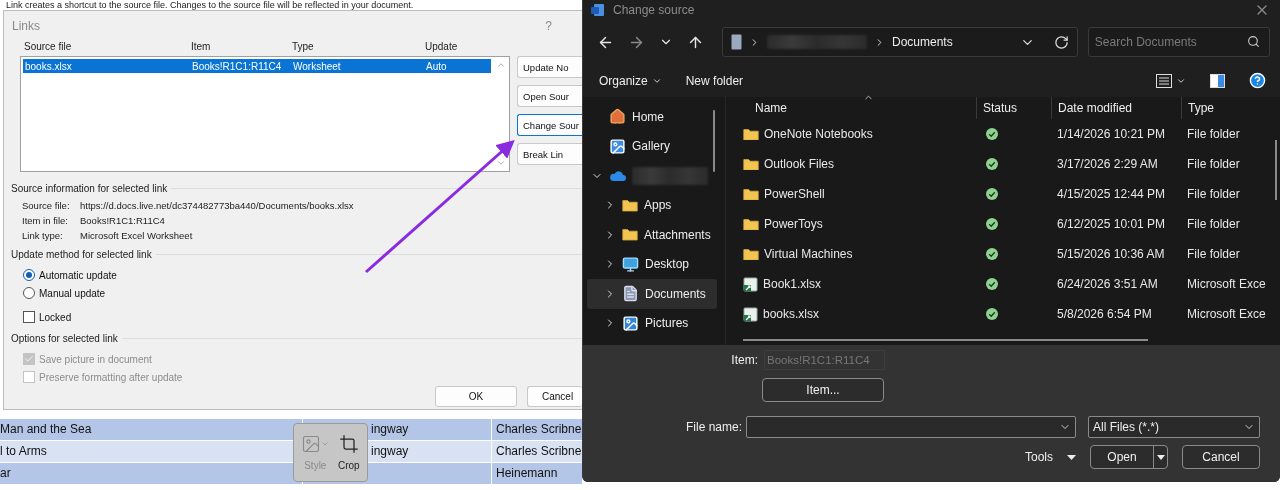 Image resolution: width=1280 pixels, height=490 pixels. Describe the element at coordinates (549, 125) in the screenshot. I see `dialog-button: Change Sour` at that location.